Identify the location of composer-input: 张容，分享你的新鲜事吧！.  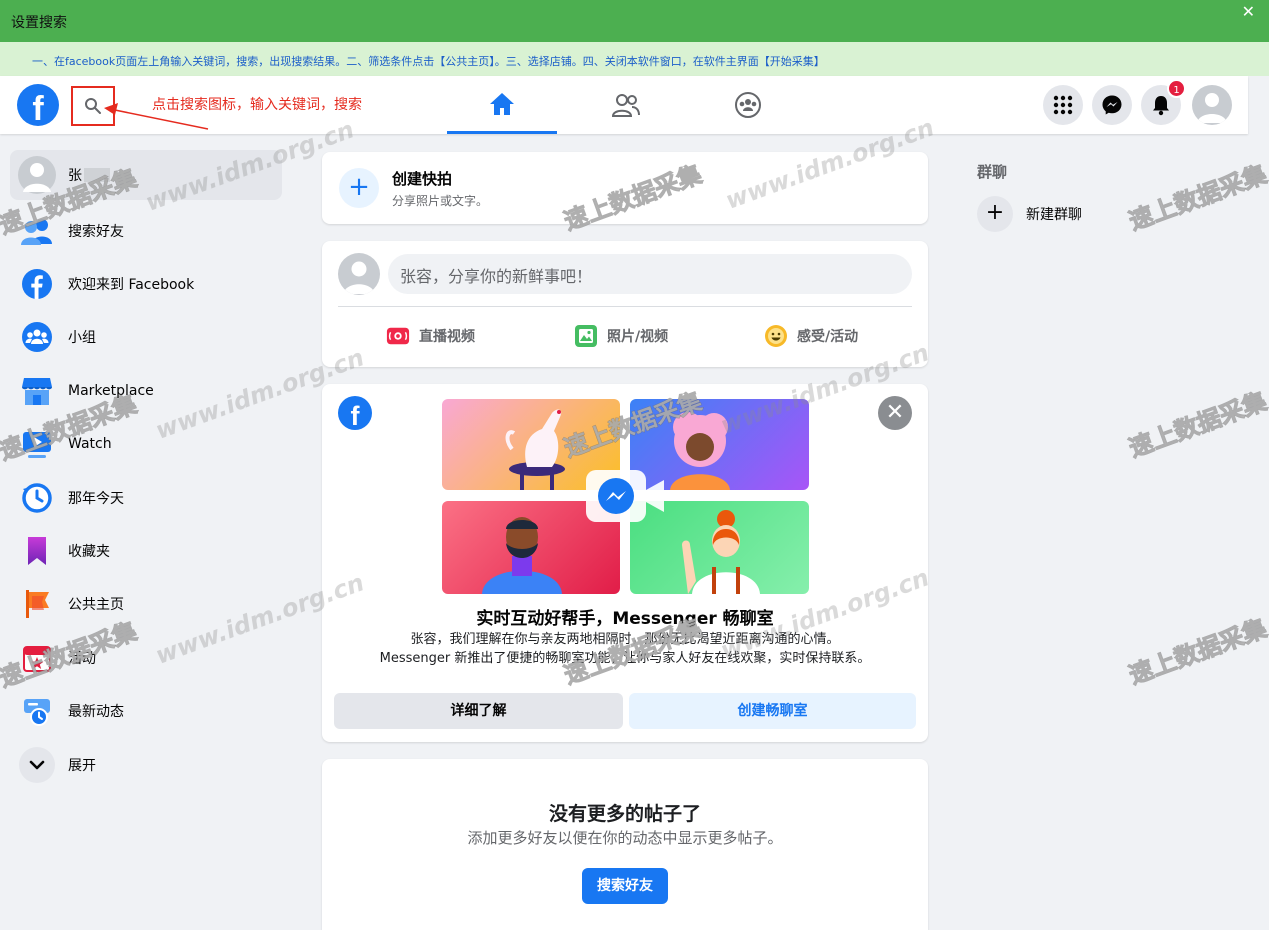
(650, 274).